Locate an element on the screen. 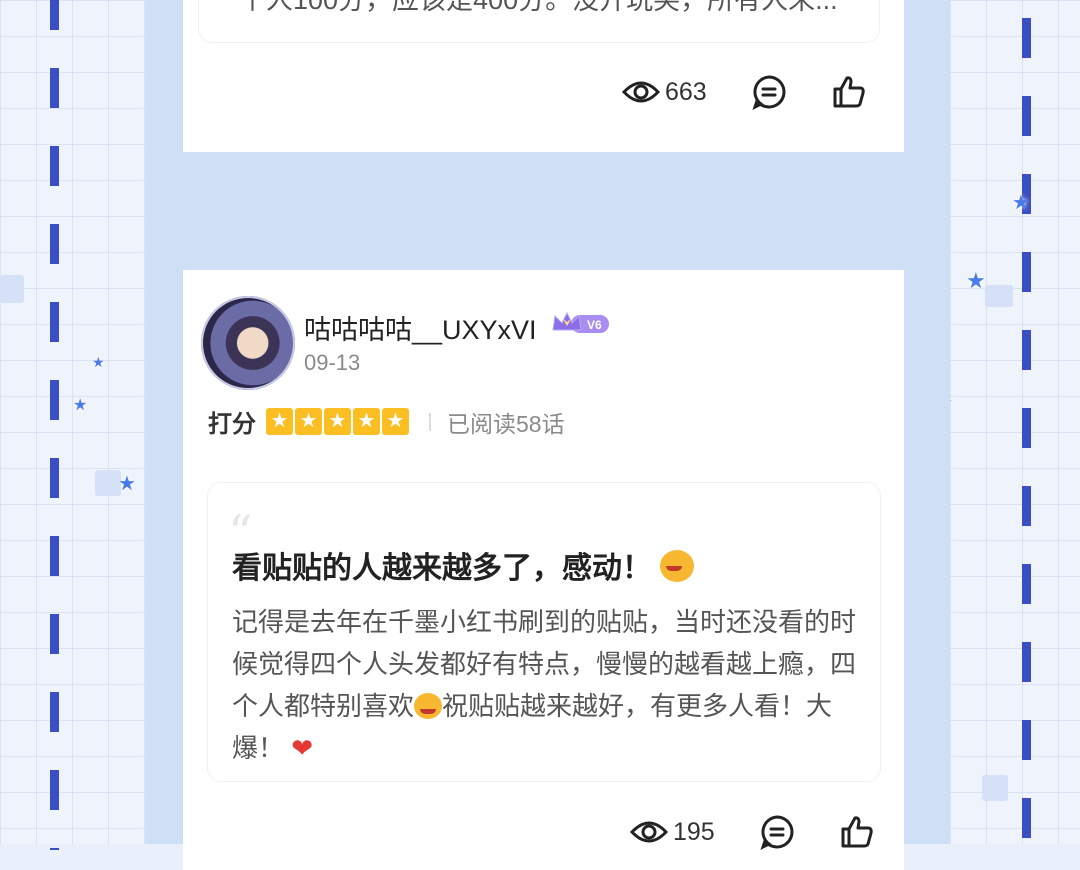  level-badge: V6 is located at coordinates (594, 325).